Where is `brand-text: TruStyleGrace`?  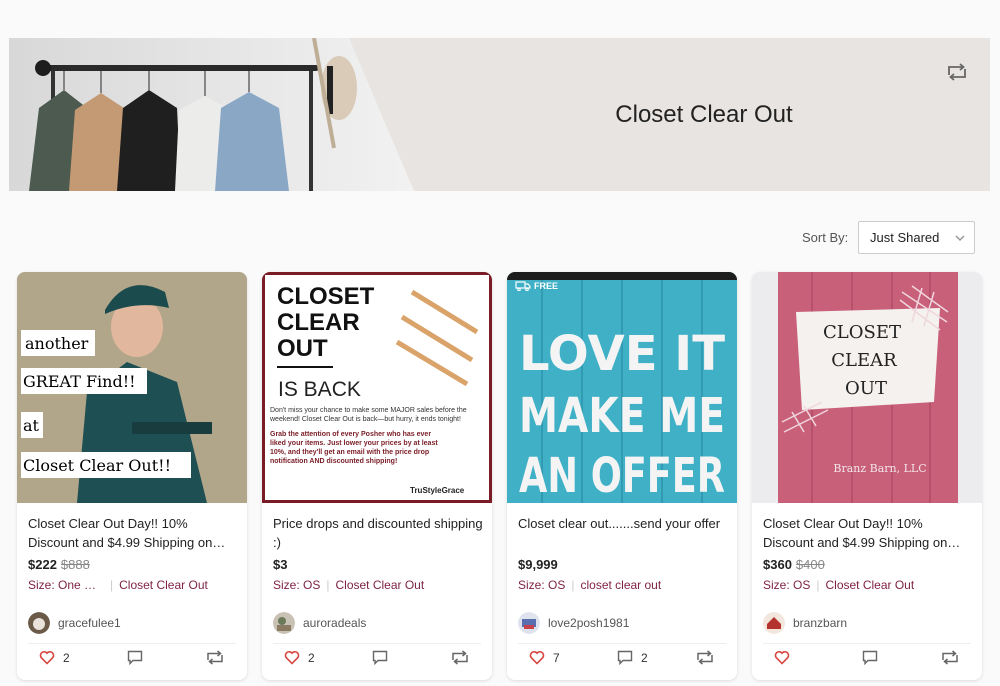 brand-text: TruStyleGrace is located at coordinates (437, 490).